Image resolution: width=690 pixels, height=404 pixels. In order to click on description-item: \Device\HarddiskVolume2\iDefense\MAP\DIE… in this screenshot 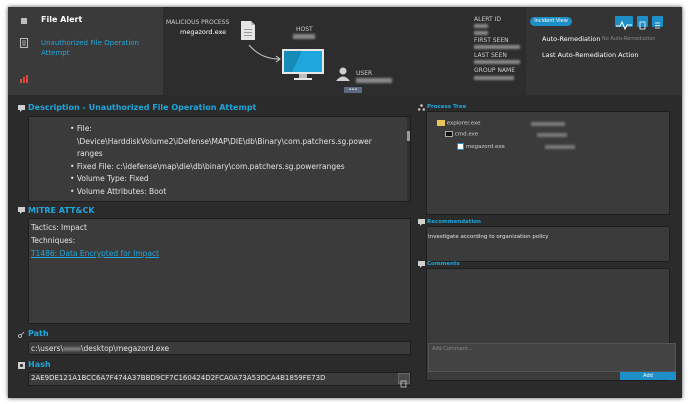, I will do `click(224, 141)`.